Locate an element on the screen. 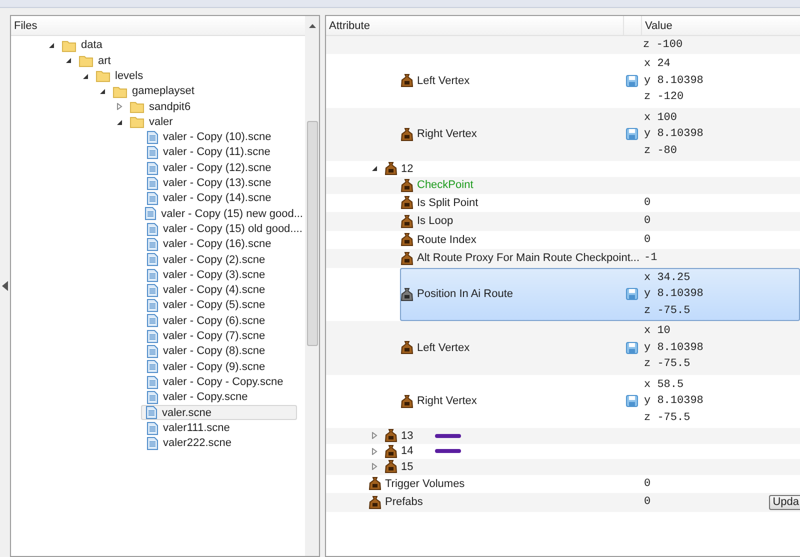 This screenshot has height=557, width=800. folder-item: gameplayset is located at coordinates (154, 92).